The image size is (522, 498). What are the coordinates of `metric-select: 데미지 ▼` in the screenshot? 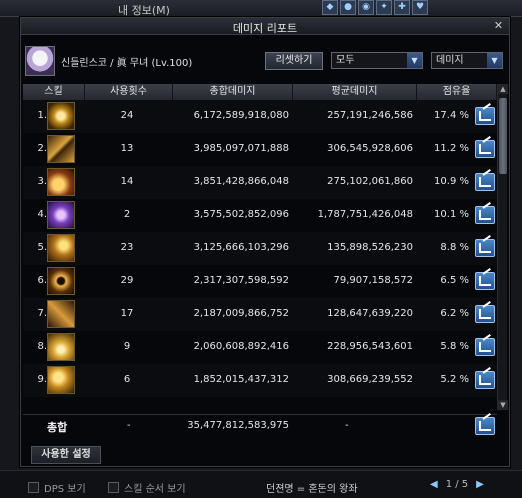 It's located at (467, 60).